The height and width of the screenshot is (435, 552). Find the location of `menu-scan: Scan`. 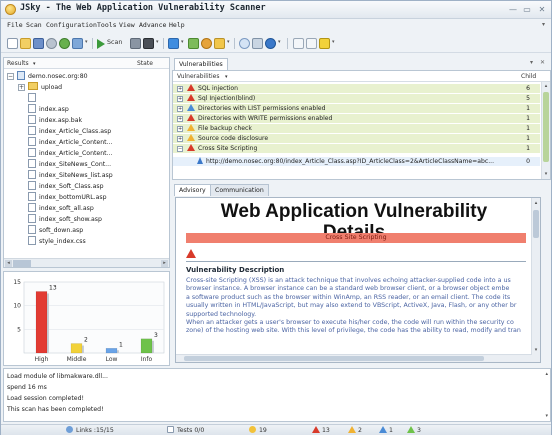

menu-scan: Scan is located at coordinates (34, 25).